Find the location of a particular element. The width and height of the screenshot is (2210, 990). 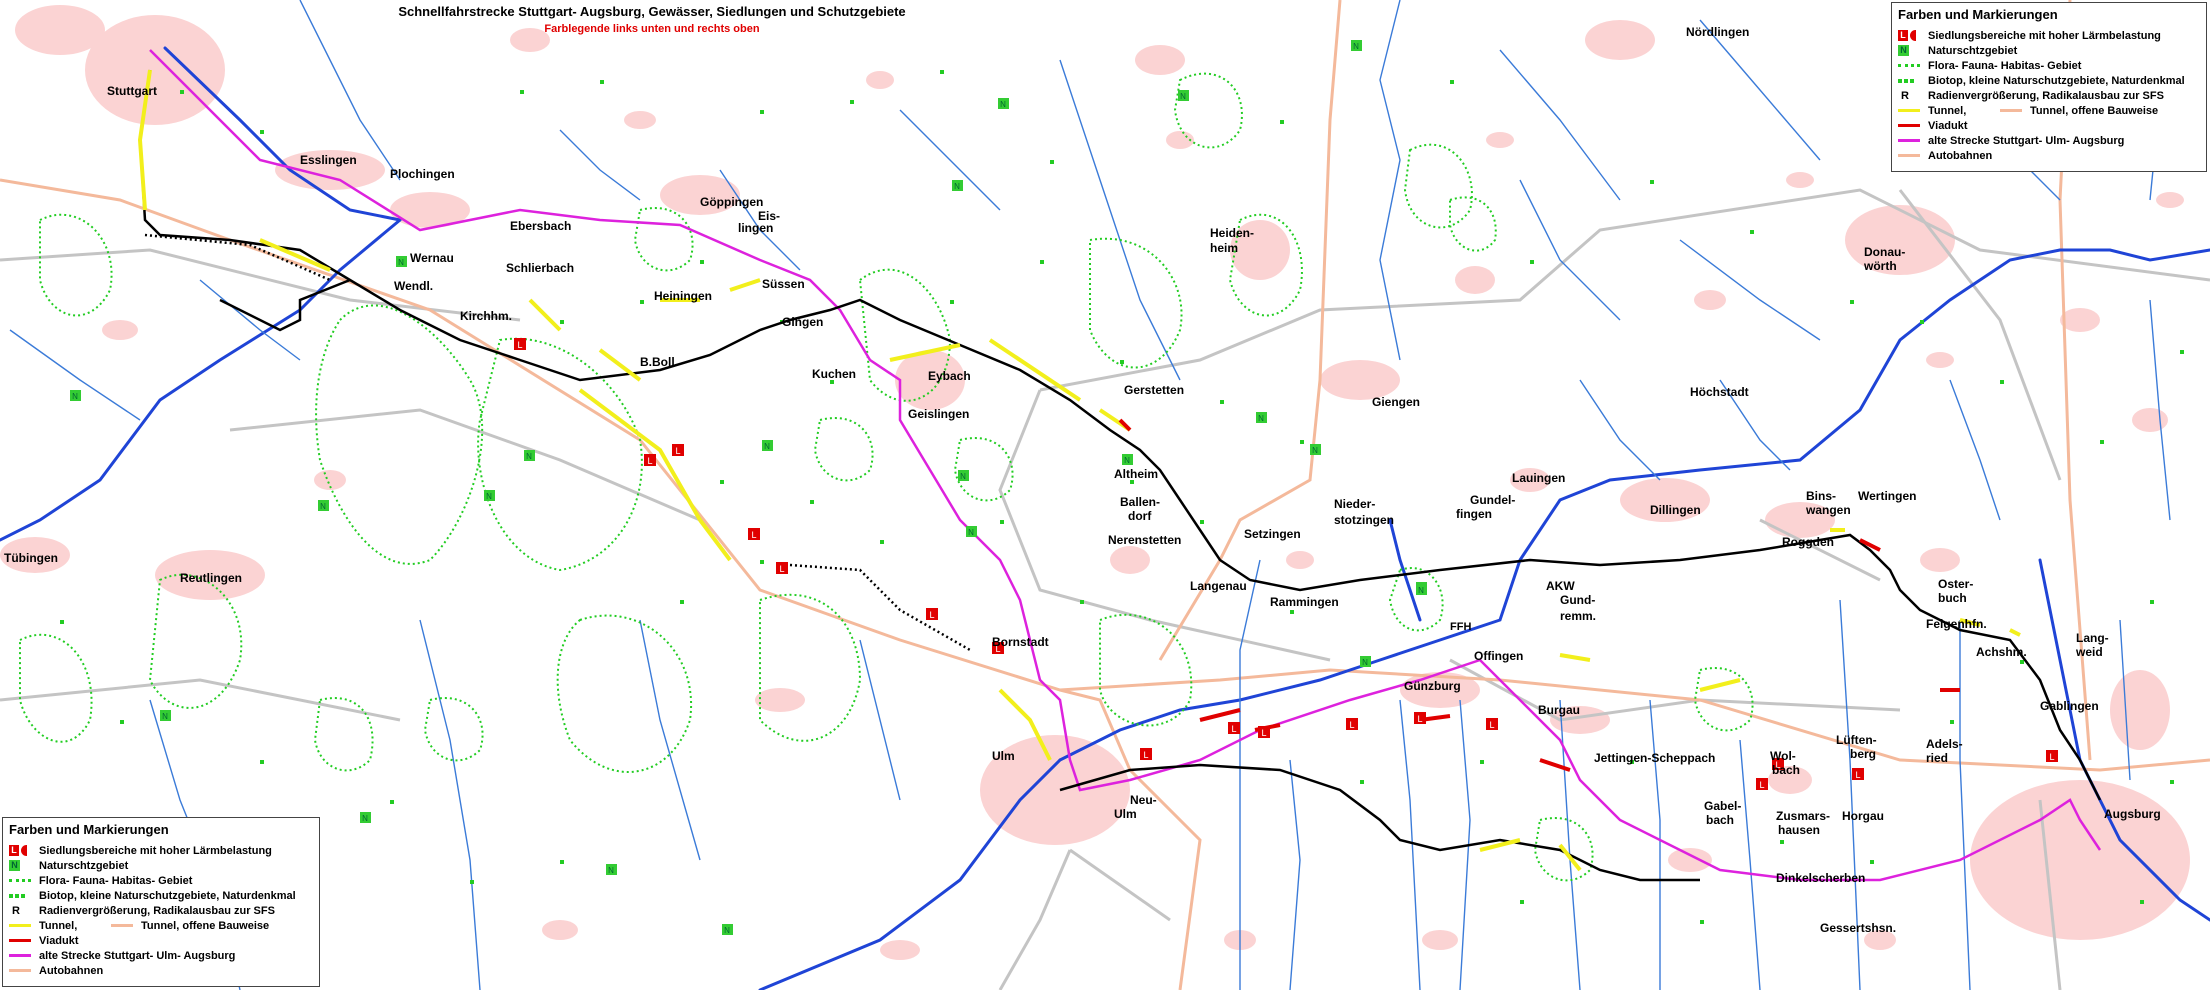

place-label: buch is located at coordinates (1952, 598).